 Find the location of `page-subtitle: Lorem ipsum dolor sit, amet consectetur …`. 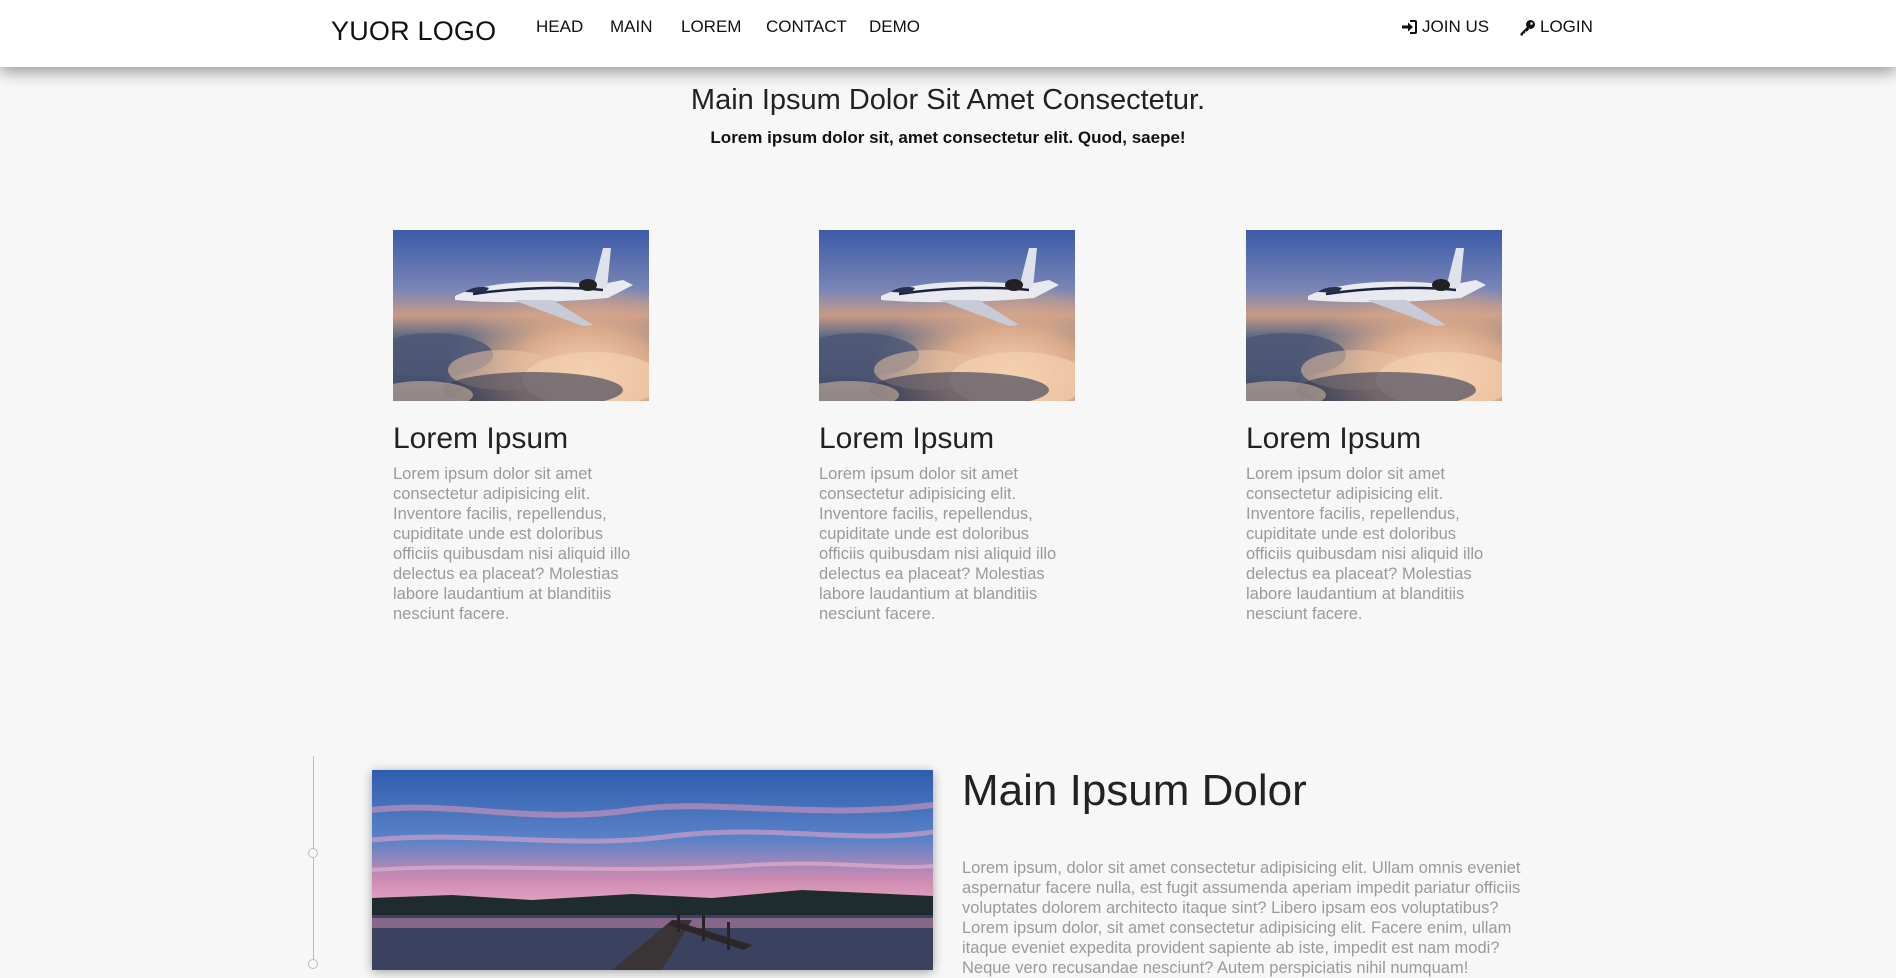

page-subtitle: Lorem ipsum dolor sit, amet consectetur … is located at coordinates (948, 137).